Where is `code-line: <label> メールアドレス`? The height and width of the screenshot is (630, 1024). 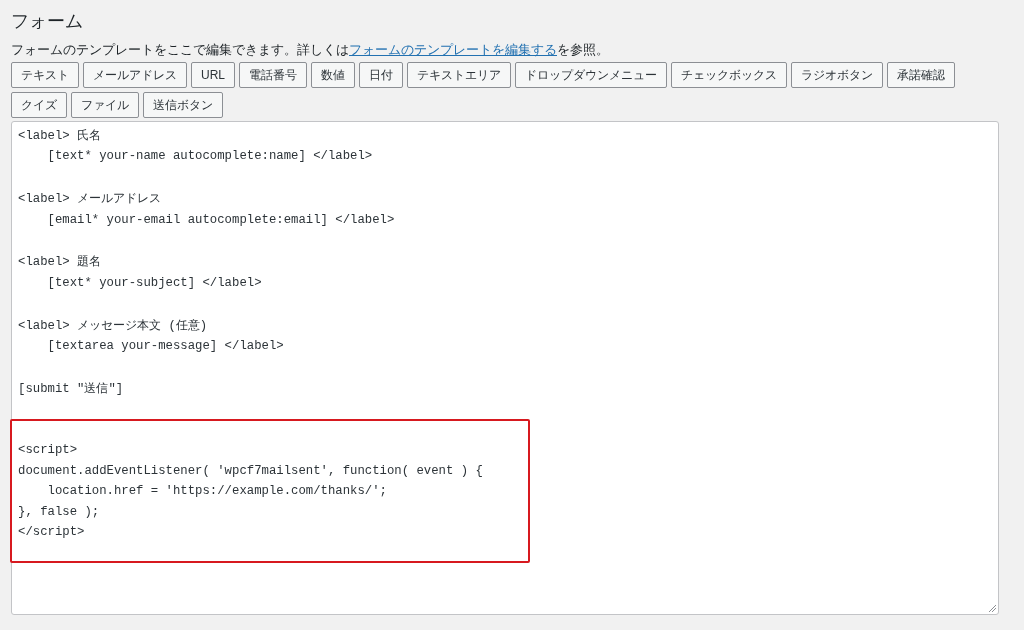
code-line: <label> メールアドレス is located at coordinates (90, 199).